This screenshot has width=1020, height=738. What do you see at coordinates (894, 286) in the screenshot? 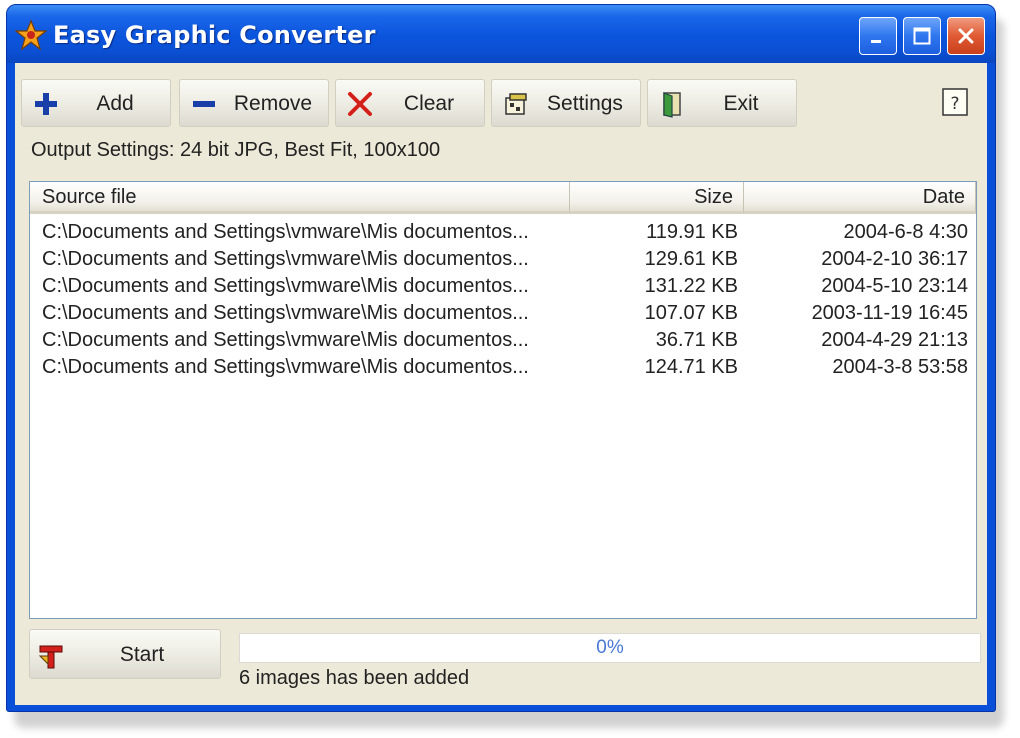
I see `date-cell: 2004-5-10 23:14` at bounding box center [894, 286].